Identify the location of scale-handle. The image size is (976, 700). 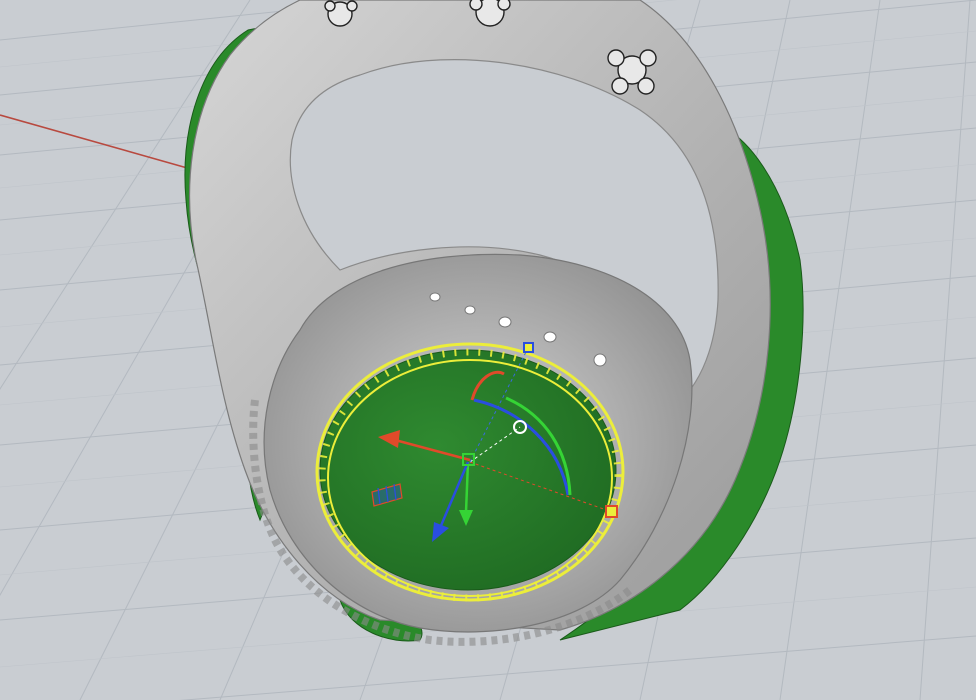
(611, 511).